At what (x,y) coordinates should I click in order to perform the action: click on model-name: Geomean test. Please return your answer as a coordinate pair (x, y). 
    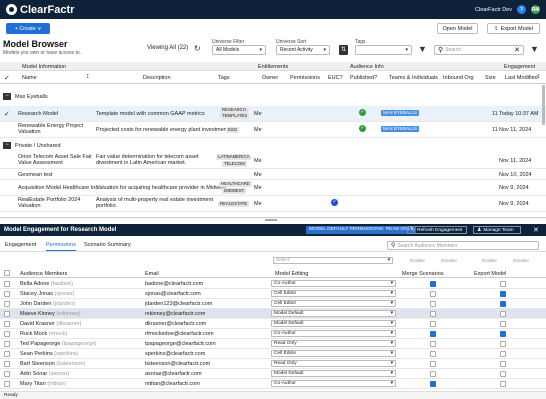
    Looking at the image, I should click on (35, 175).